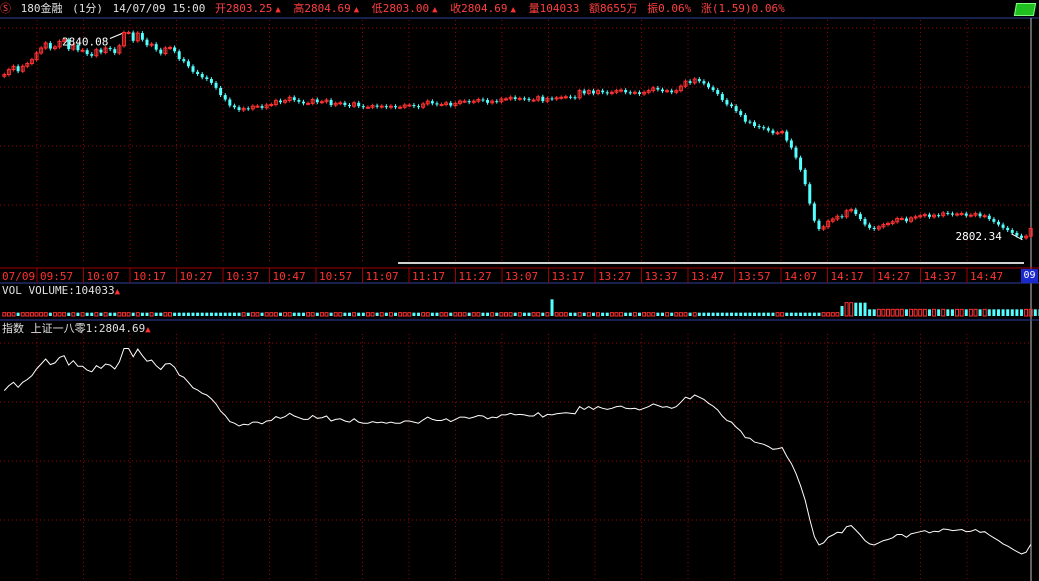  I want to click on min-annotation: 2802.34, so click(978, 236).